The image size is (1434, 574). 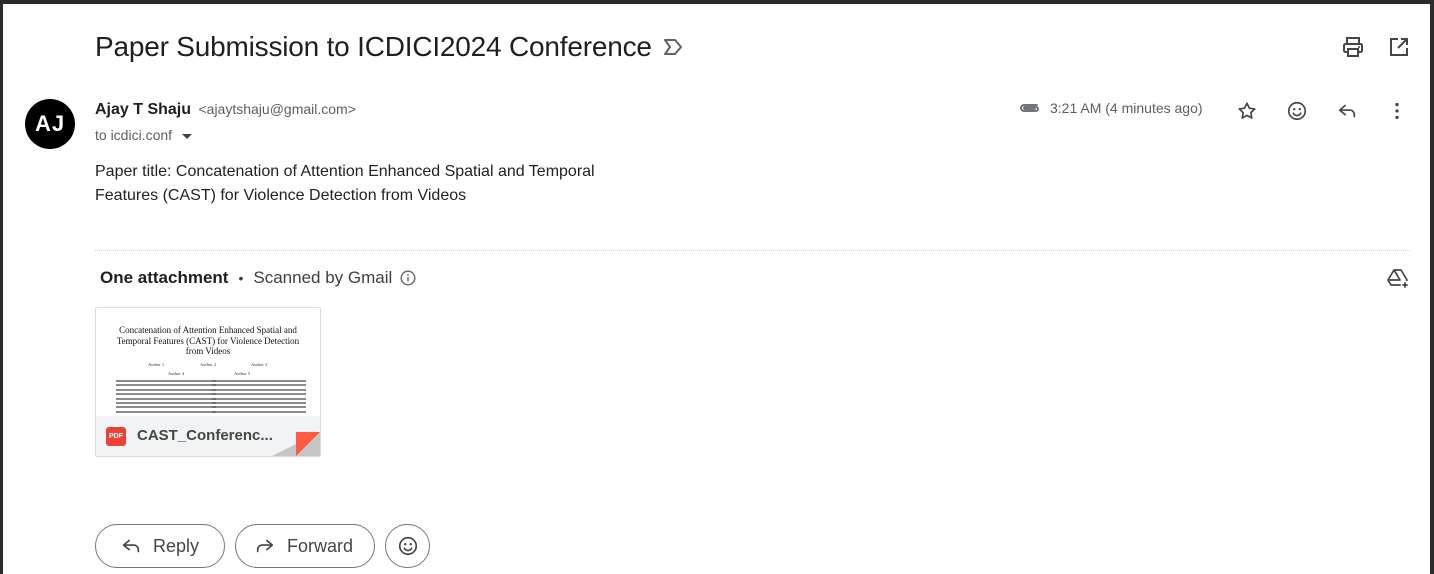 I want to click on attachment-divider, so click(x=752, y=250).